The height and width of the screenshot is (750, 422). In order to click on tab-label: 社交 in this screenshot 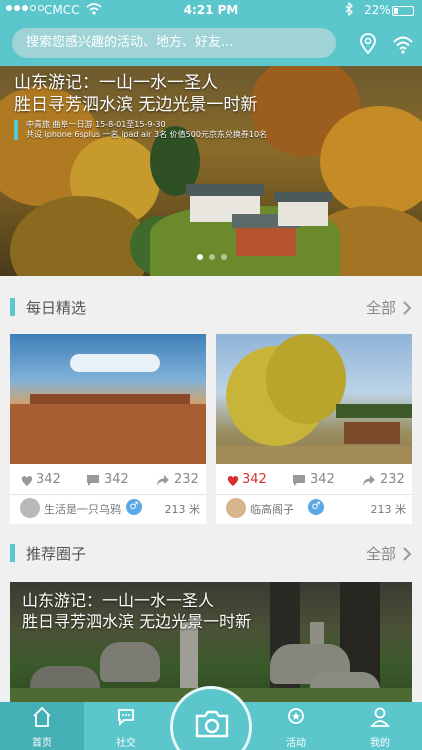, I will do `click(126, 743)`.